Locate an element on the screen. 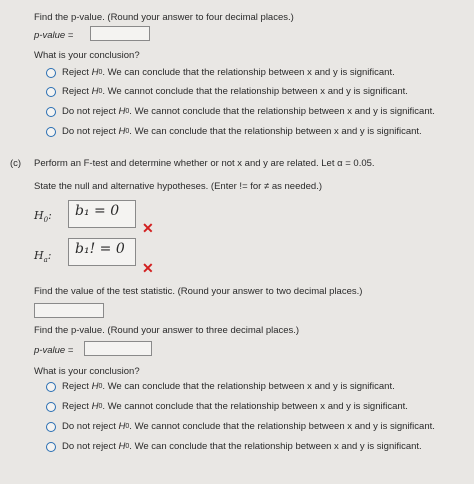 The image size is (474, 484). conclusion-prompt: What is your conclusion? is located at coordinates (87, 55).